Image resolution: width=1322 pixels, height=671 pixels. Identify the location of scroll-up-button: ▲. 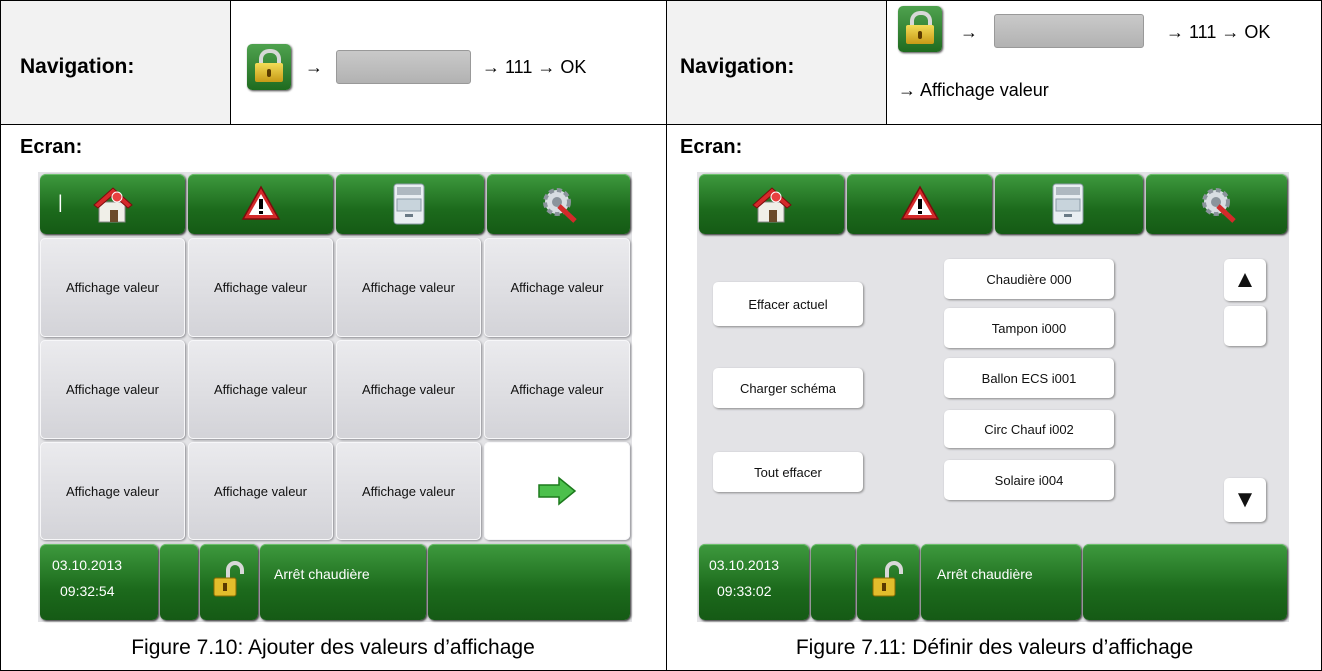
(1245, 280).